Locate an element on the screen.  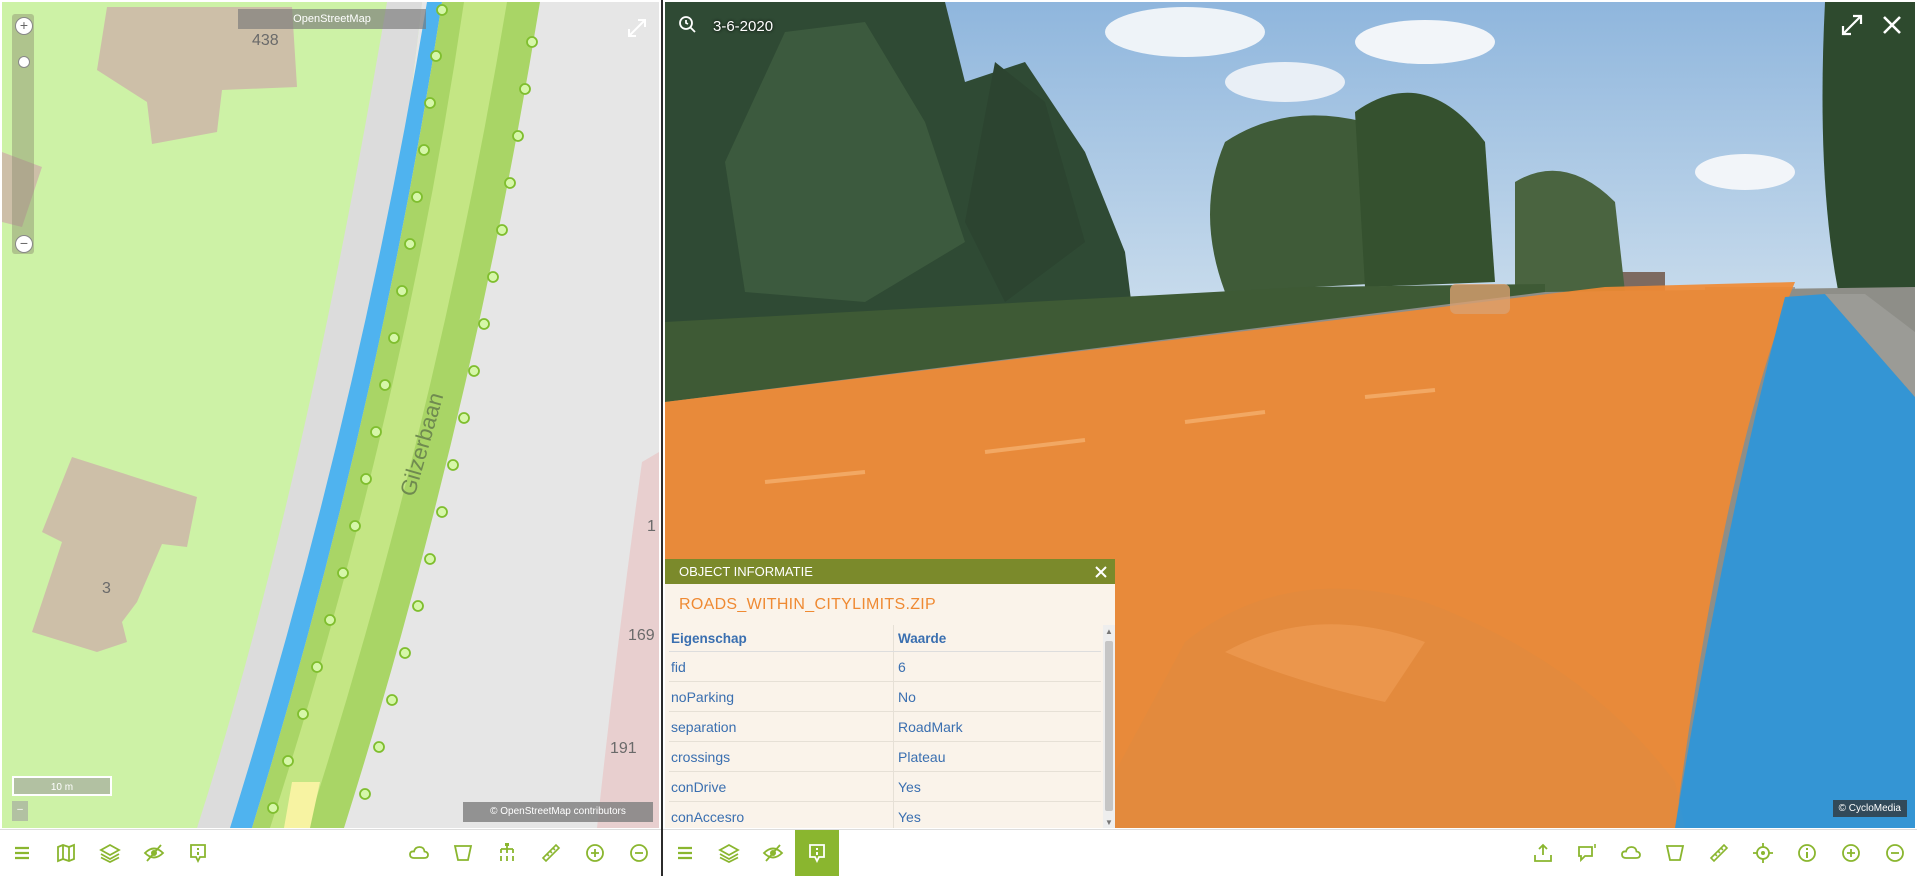
table-row: noParking No is located at coordinates (885, 696).